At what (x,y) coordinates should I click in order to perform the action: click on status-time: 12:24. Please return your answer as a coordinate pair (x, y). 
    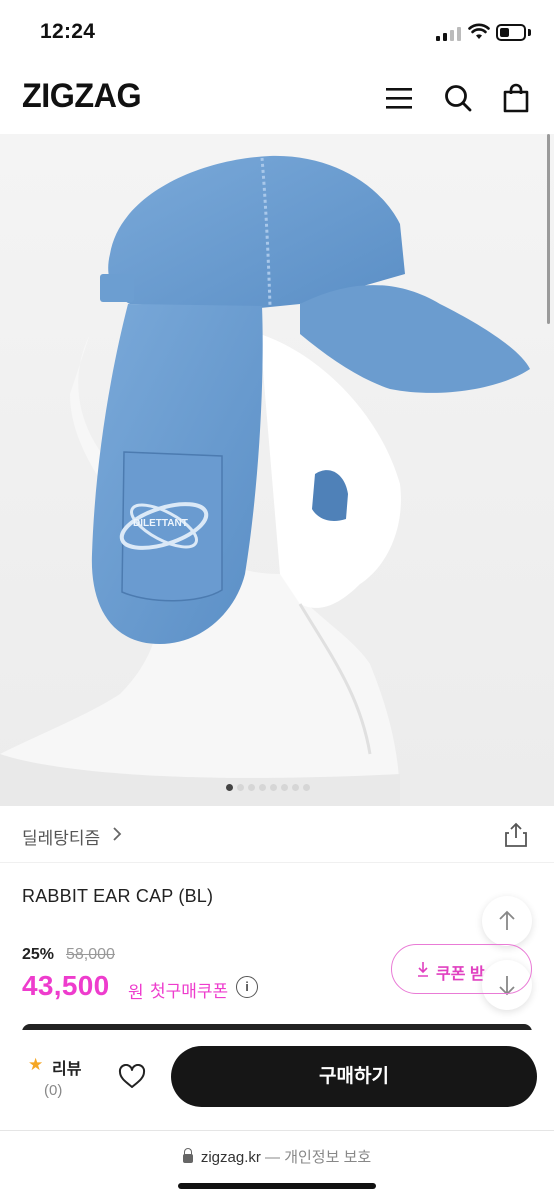
    Looking at the image, I should click on (68, 31).